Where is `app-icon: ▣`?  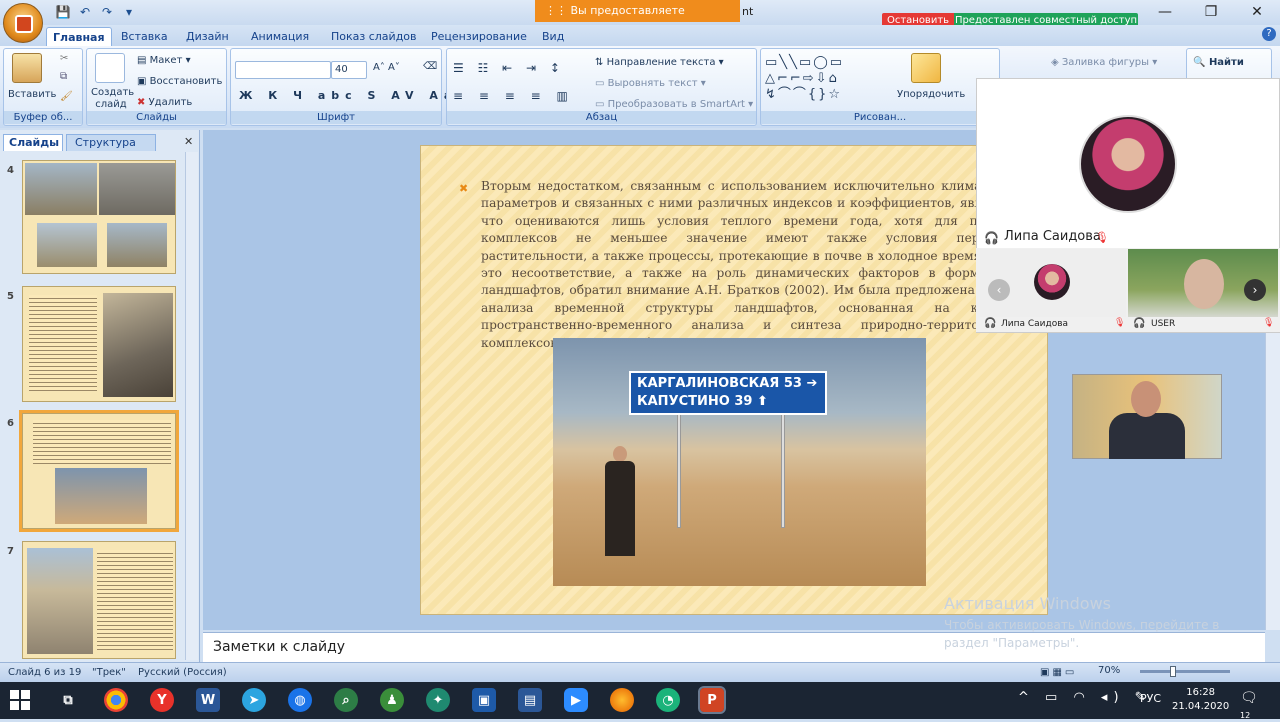
app-icon: ▣ is located at coordinates (484, 700).